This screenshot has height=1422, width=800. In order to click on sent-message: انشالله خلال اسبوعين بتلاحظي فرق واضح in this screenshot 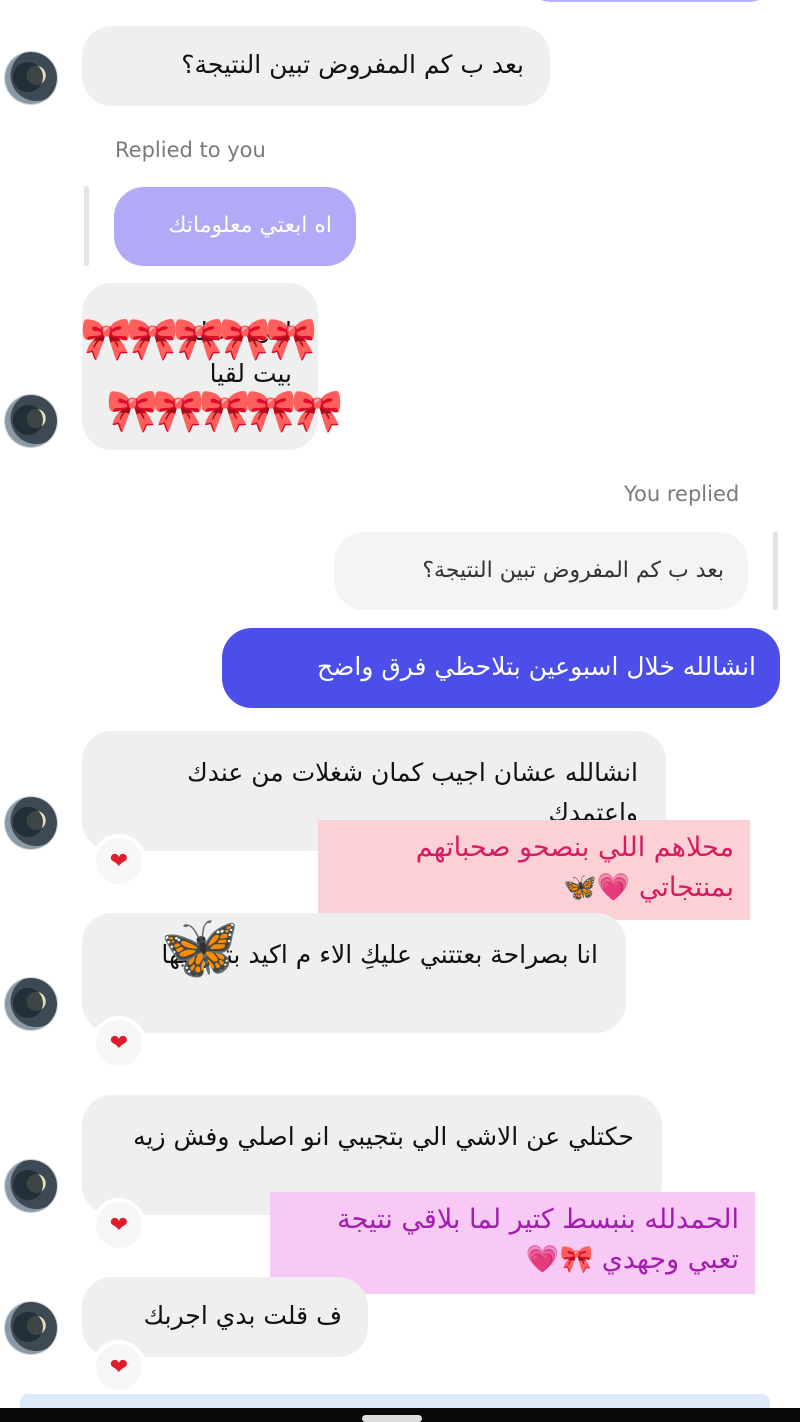, I will do `click(501, 668)`.